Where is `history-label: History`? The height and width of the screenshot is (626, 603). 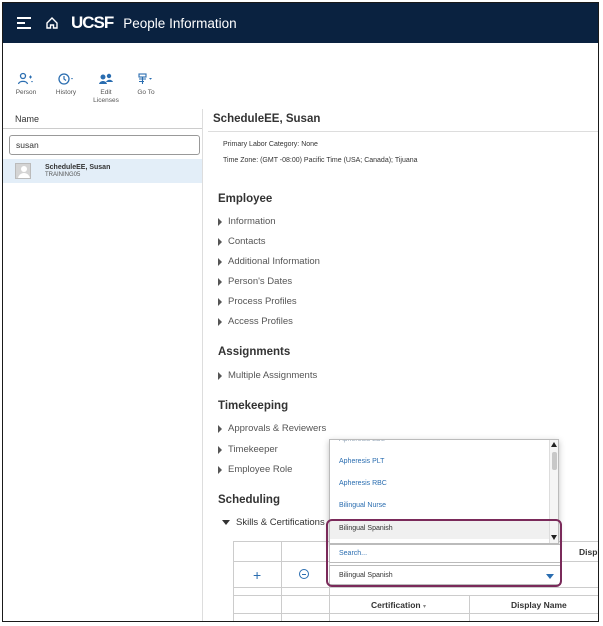 history-label: History is located at coordinates (66, 92).